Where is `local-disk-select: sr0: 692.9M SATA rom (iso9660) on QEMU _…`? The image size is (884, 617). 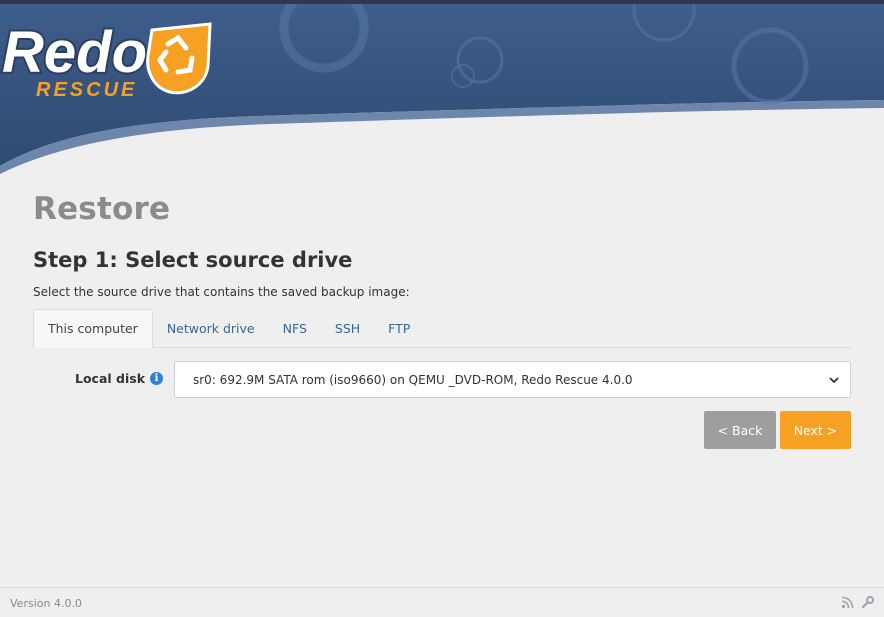
local-disk-select: sr0: 692.9M SATA rom (iso9660) on QEMU _… is located at coordinates (512, 379).